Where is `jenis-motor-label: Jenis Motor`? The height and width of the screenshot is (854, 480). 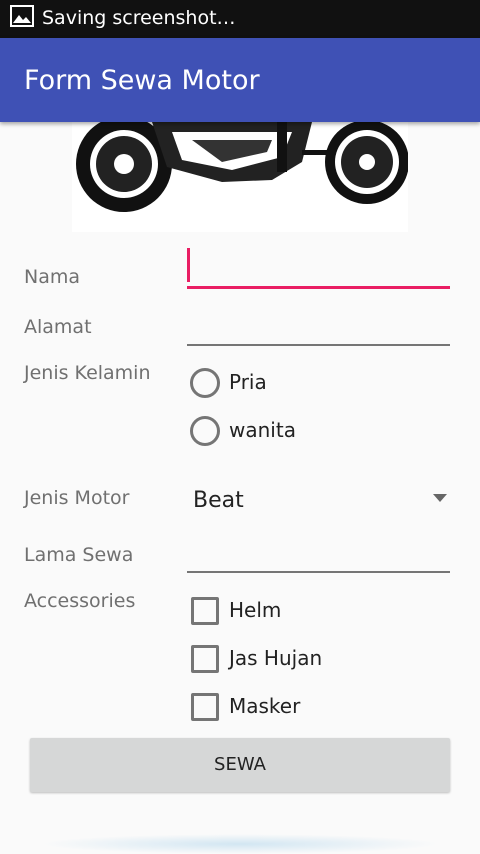 jenis-motor-label: Jenis Motor is located at coordinates (77, 498).